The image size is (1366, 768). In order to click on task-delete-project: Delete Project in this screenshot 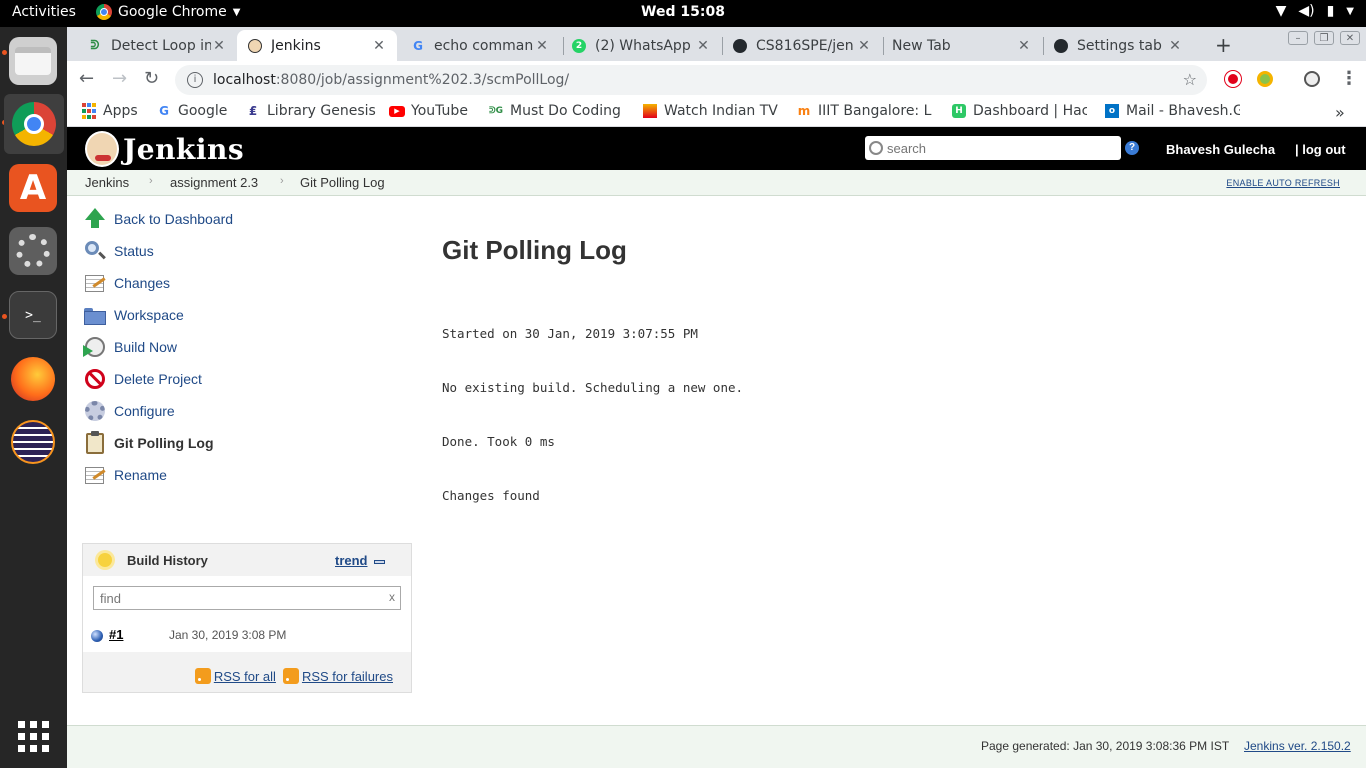, I will do `click(142, 379)`.